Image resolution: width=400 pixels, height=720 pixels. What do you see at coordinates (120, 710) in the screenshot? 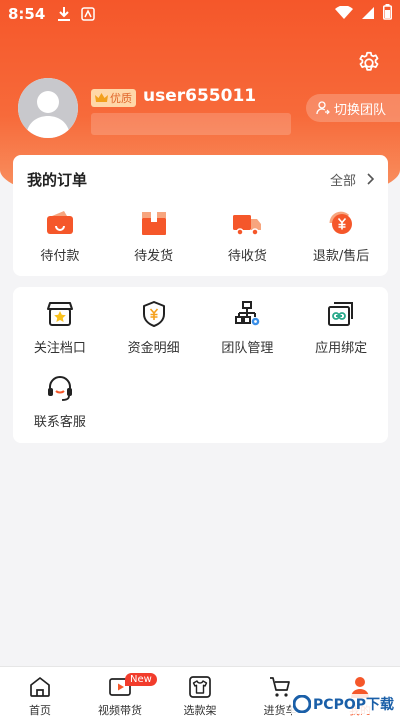
I see `tab-label: 视频带货` at bounding box center [120, 710].